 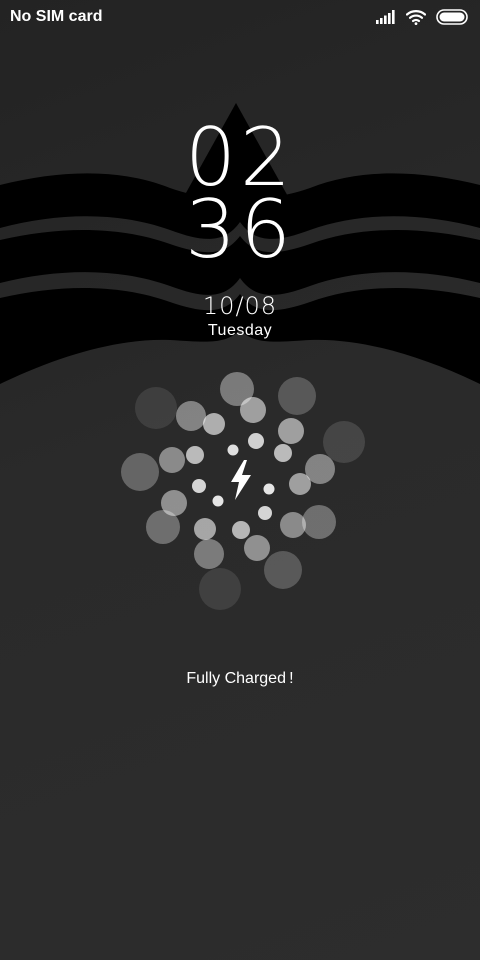 I want to click on charge-status-label: Fully Charged !, so click(x=240, y=678).